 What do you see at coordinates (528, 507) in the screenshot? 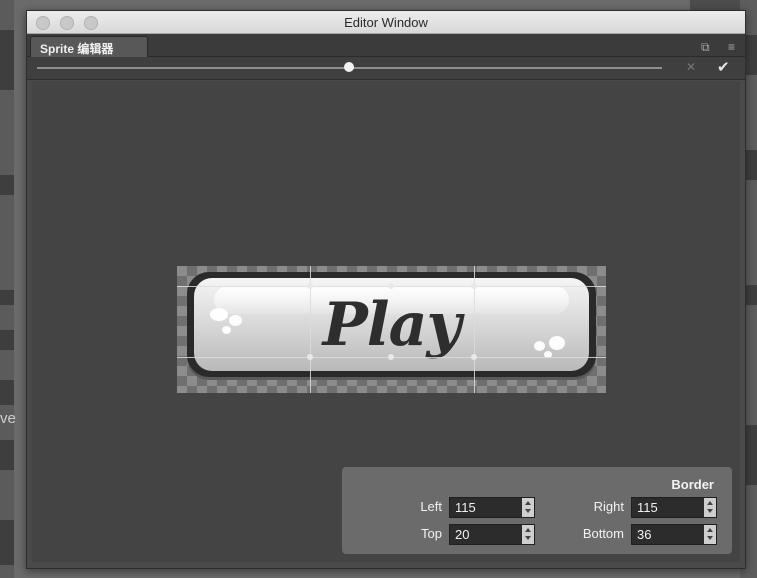
I see `left-border-stepper` at bounding box center [528, 507].